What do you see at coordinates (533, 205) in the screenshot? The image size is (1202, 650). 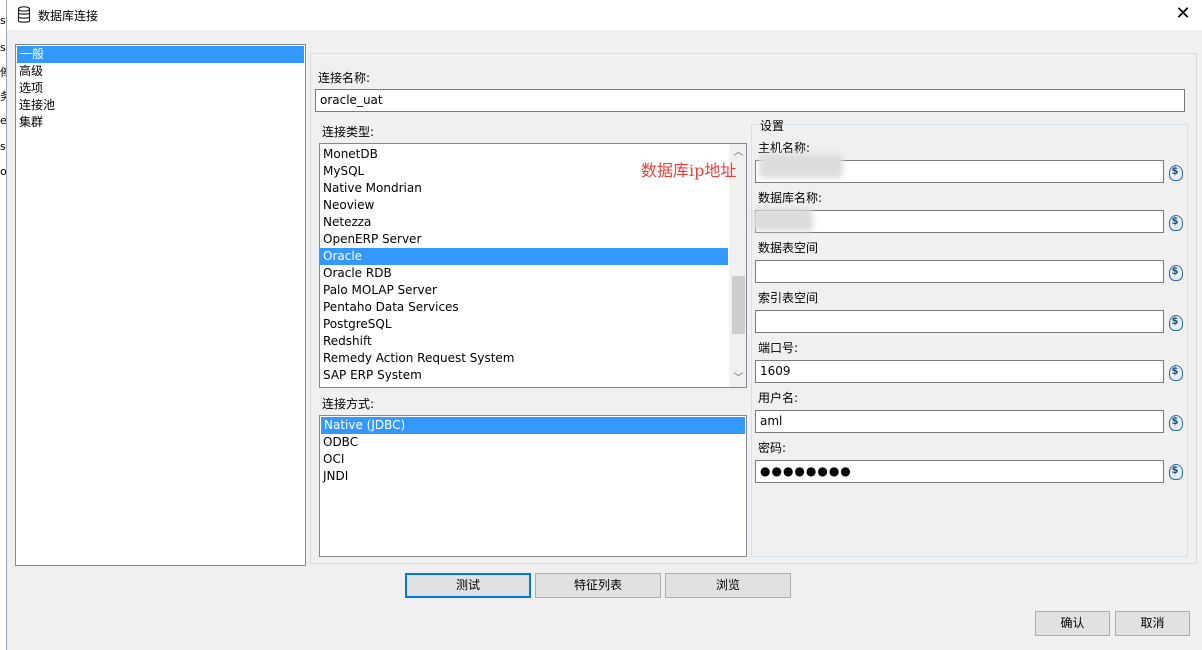 I see `list-item: Neoview` at bounding box center [533, 205].